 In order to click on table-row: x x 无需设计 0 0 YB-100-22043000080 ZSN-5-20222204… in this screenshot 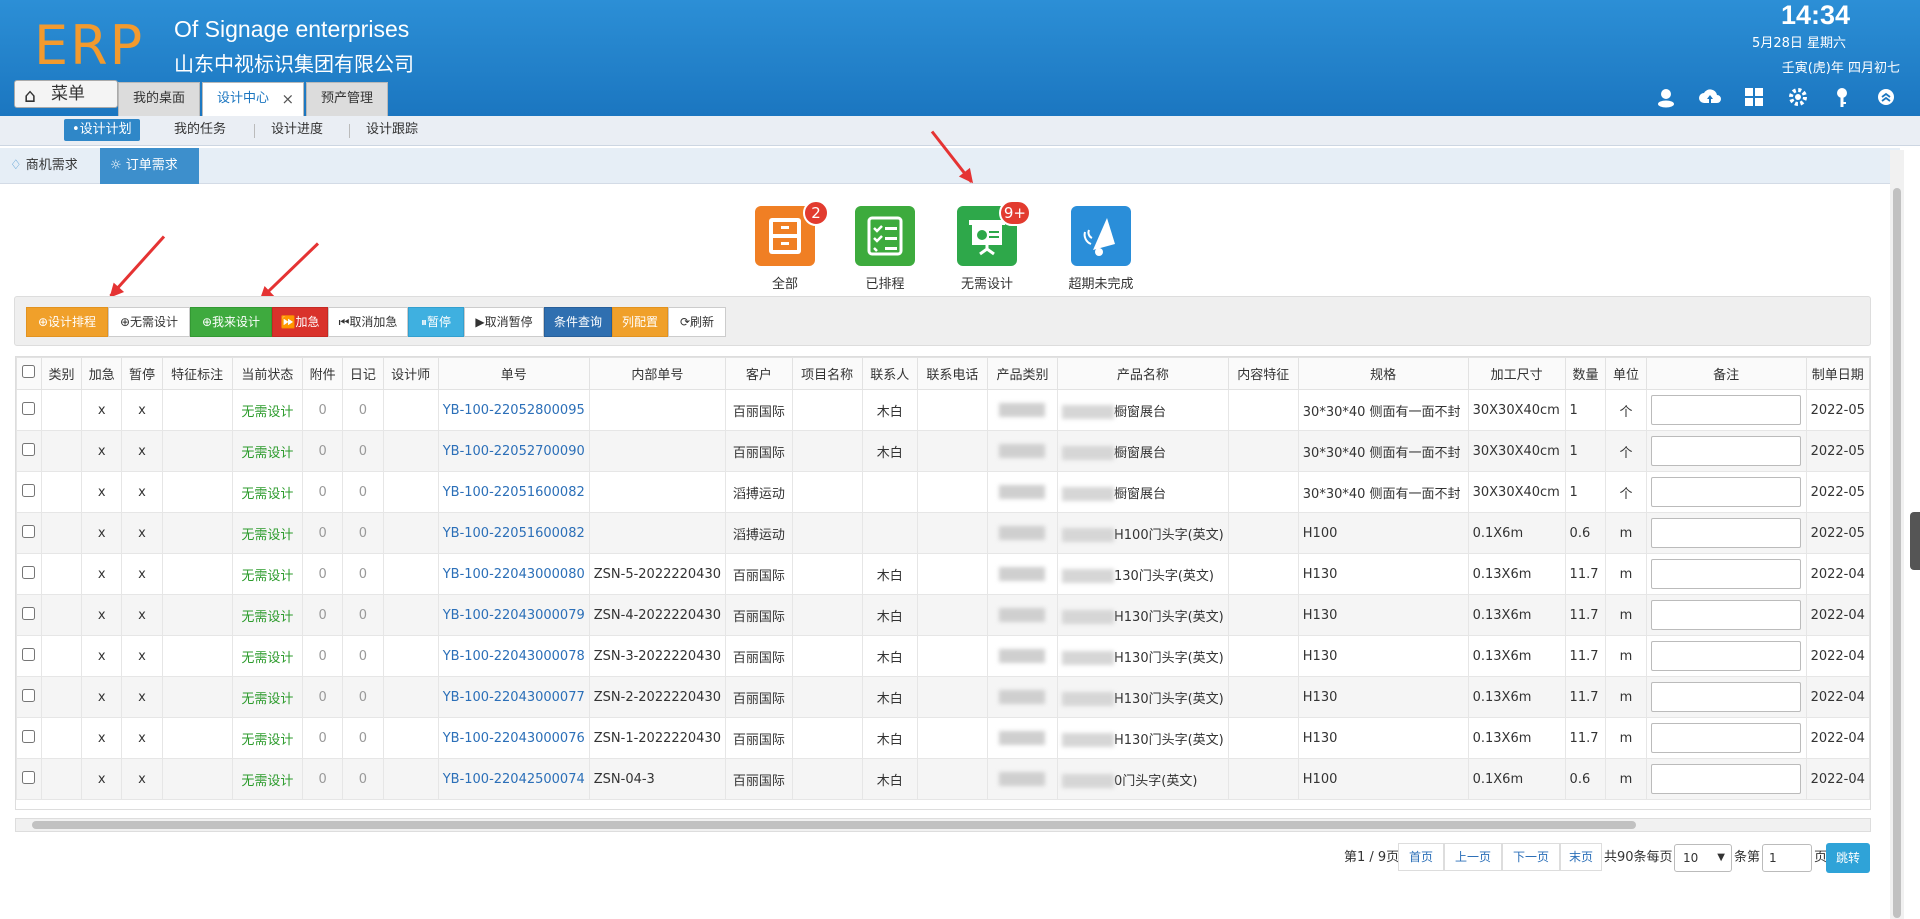, I will do `click(943, 574)`.